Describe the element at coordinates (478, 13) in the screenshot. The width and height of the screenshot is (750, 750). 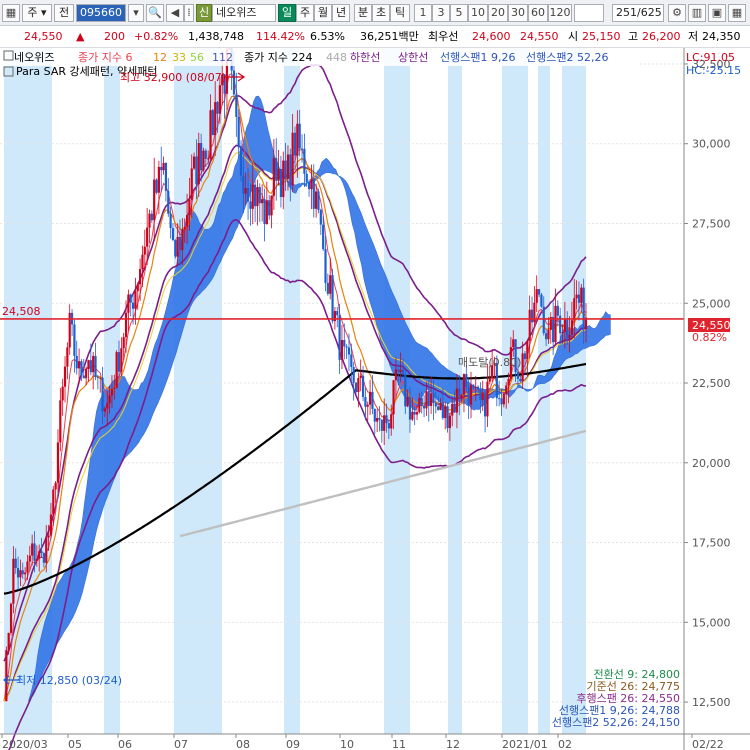
I see `tick-10-button: 10` at that location.